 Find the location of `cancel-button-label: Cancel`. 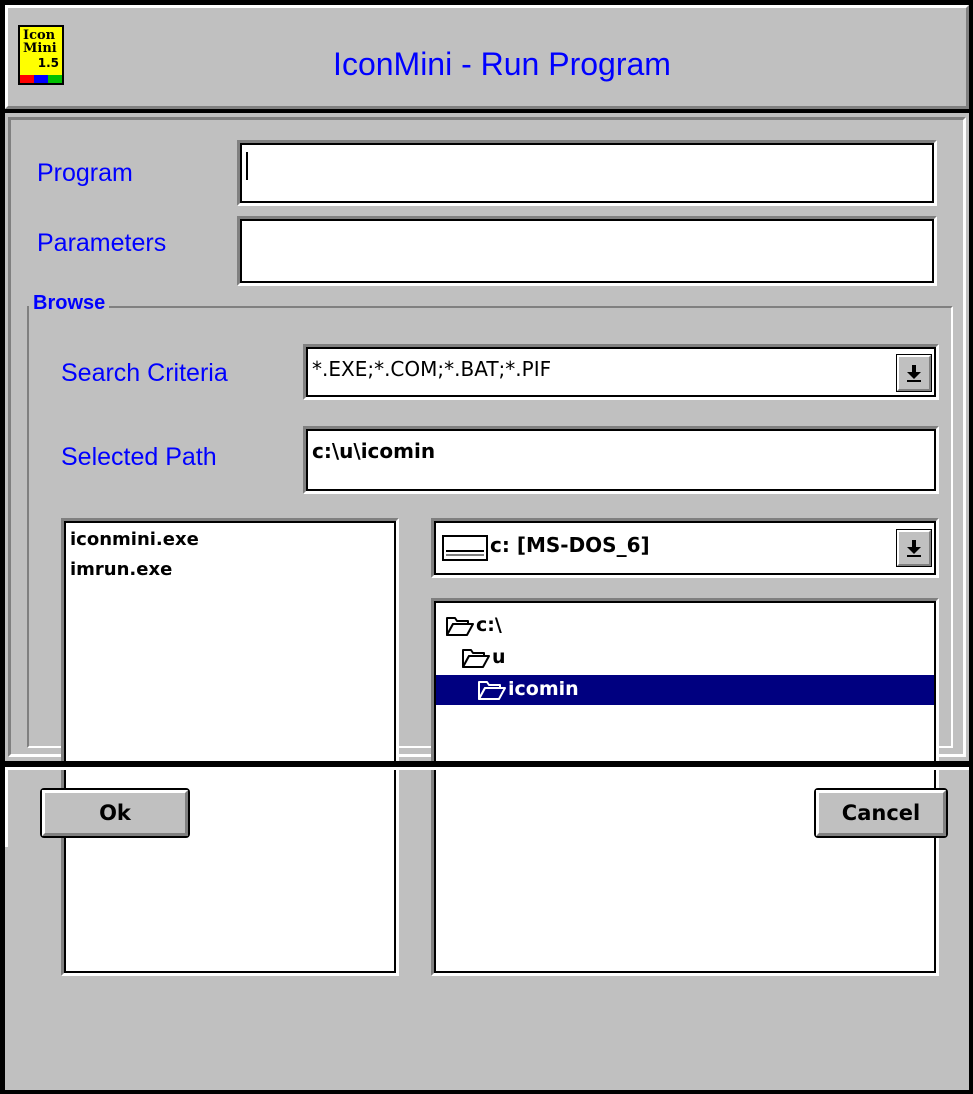

cancel-button-label: Cancel is located at coordinates (881, 813).